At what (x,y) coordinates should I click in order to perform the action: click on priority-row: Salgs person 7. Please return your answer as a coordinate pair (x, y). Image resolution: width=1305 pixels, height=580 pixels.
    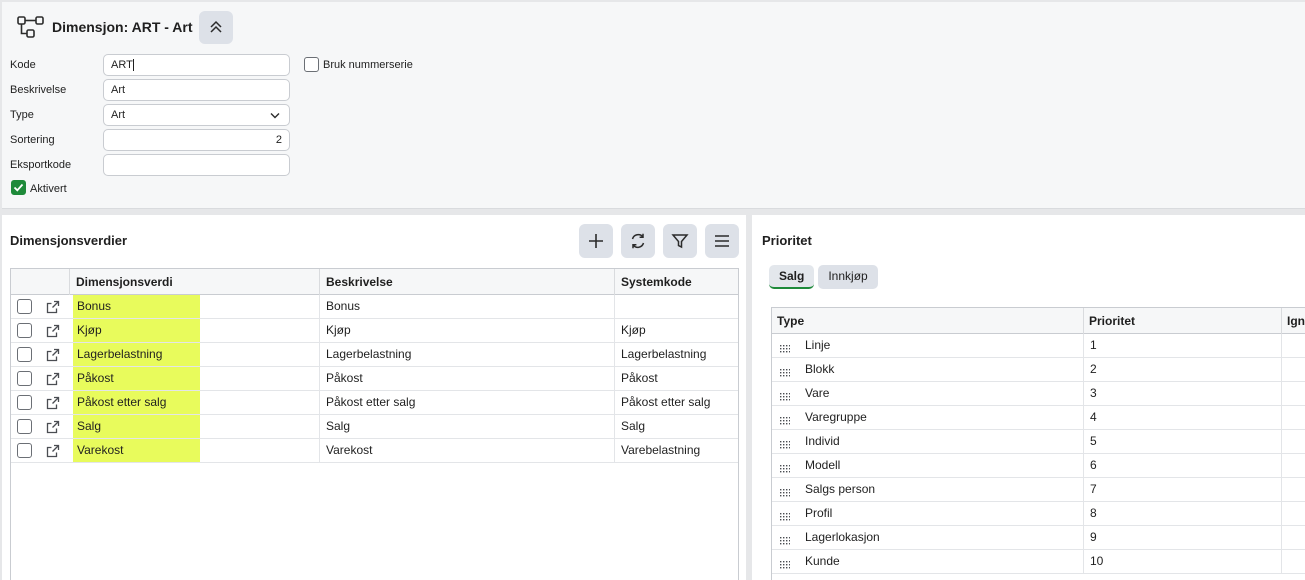
    Looking at the image, I should click on (1038, 490).